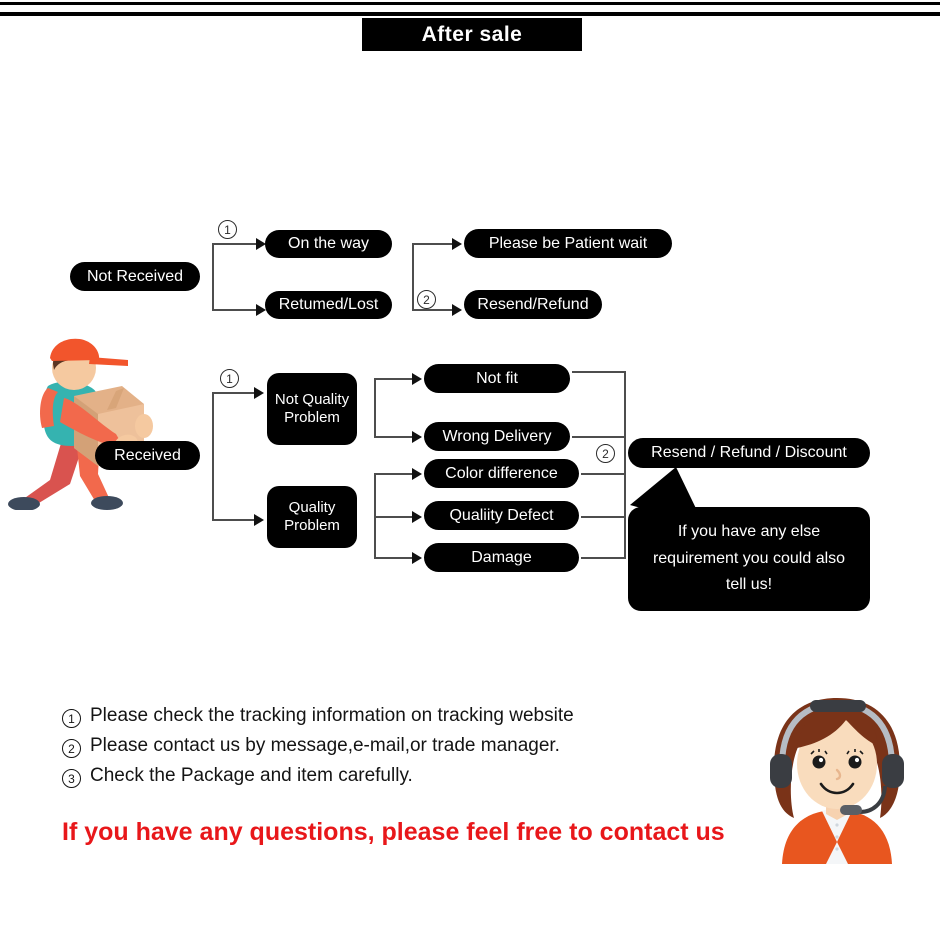  I want to click on node-damage: Damage, so click(501, 557).